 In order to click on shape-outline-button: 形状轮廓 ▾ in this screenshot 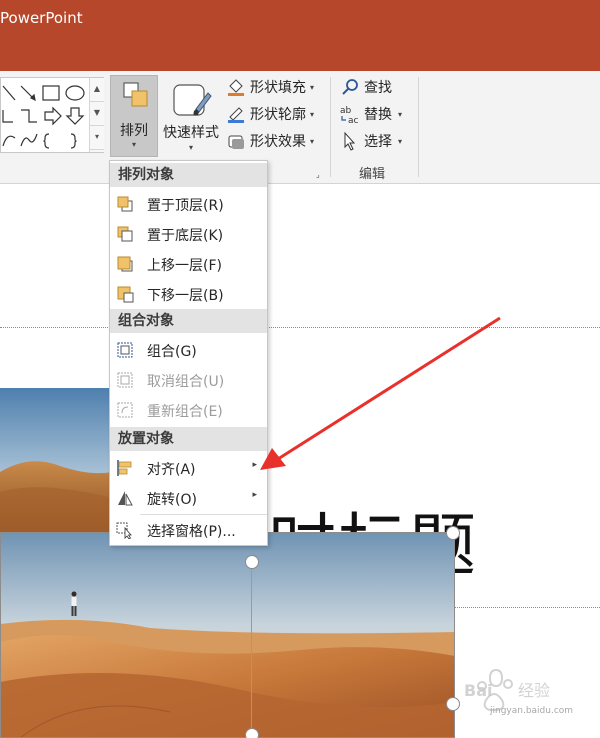, I will do `click(270, 114)`.